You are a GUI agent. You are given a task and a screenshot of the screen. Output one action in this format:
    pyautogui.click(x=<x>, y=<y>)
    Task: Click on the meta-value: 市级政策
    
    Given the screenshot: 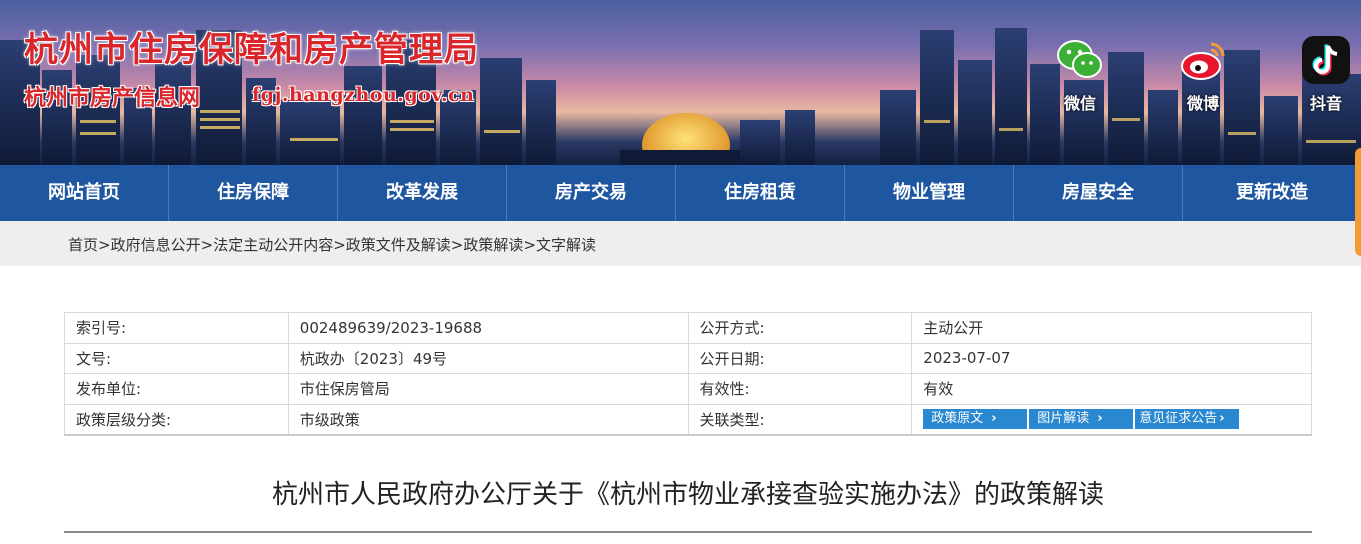 What is the action you would take?
    pyautogui.click(x=488, y=419)
    